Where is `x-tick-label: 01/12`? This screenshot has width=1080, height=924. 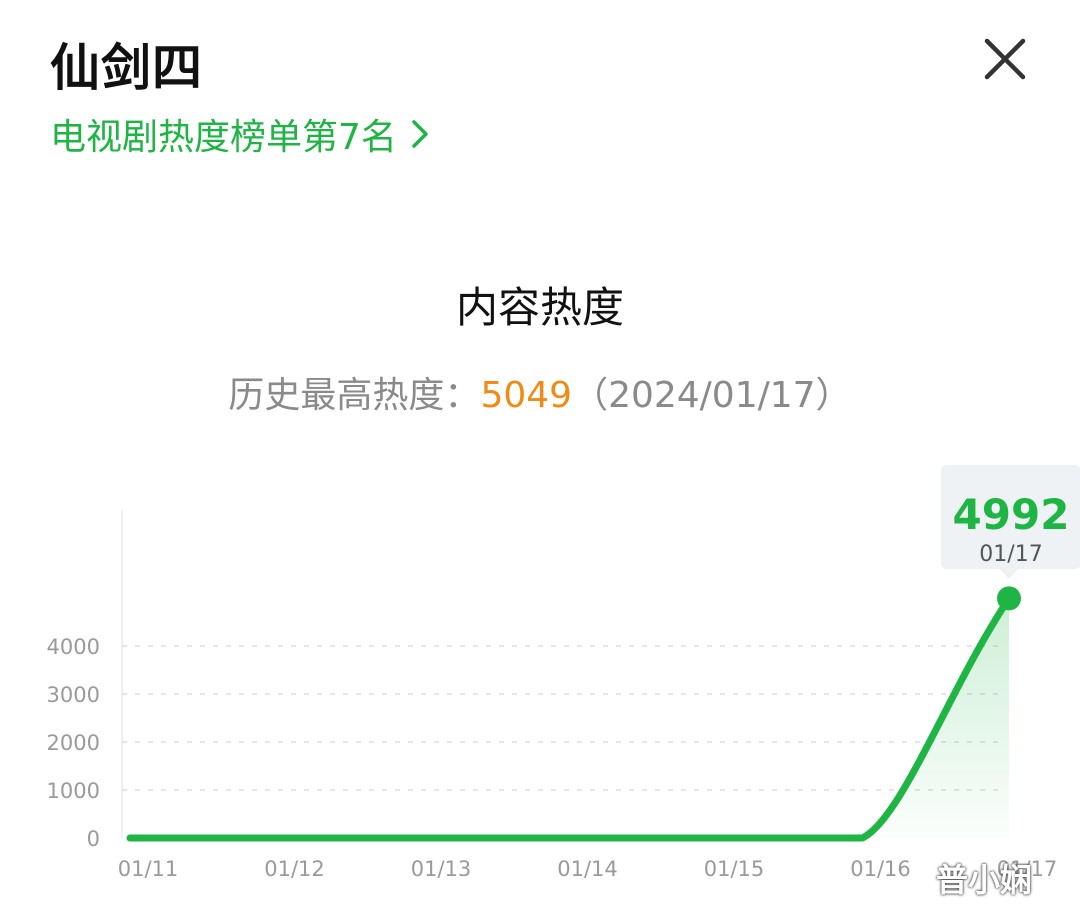
x-tick-label: 01/12 is located at coordinates (294, 869).